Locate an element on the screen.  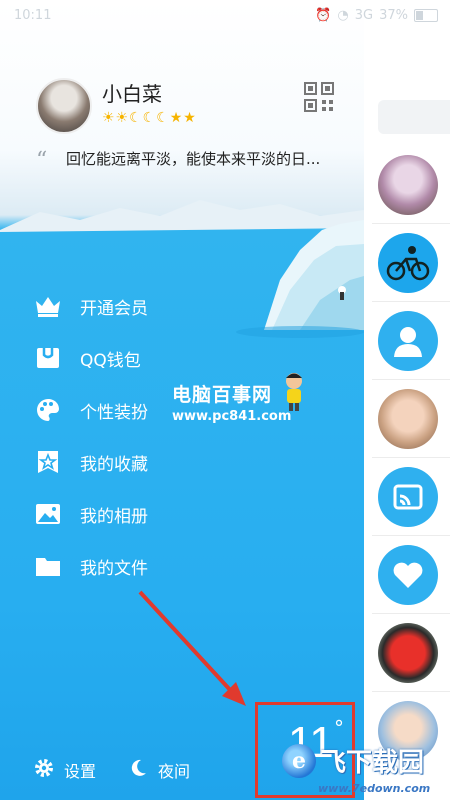
folder-icon is located at coordinates (48, 566).